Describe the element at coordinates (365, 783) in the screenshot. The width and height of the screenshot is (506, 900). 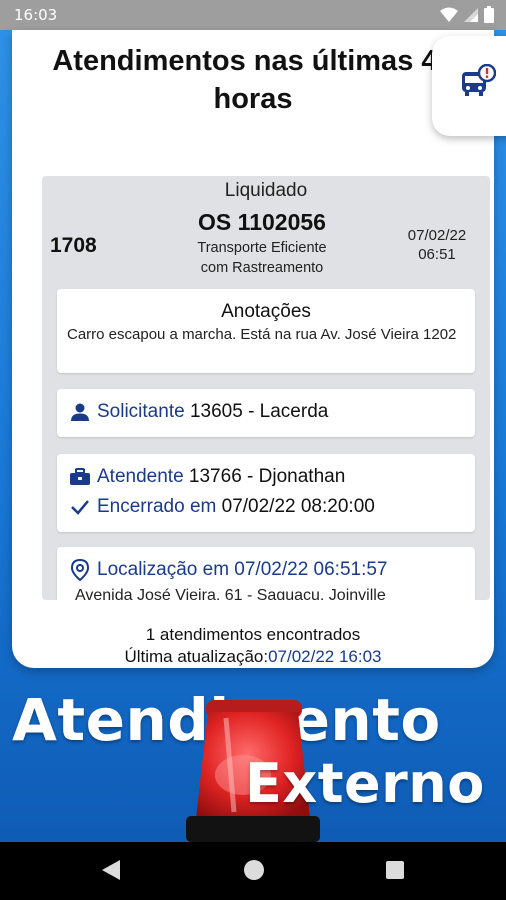
I see `promo-line-2: Externo` at that location.